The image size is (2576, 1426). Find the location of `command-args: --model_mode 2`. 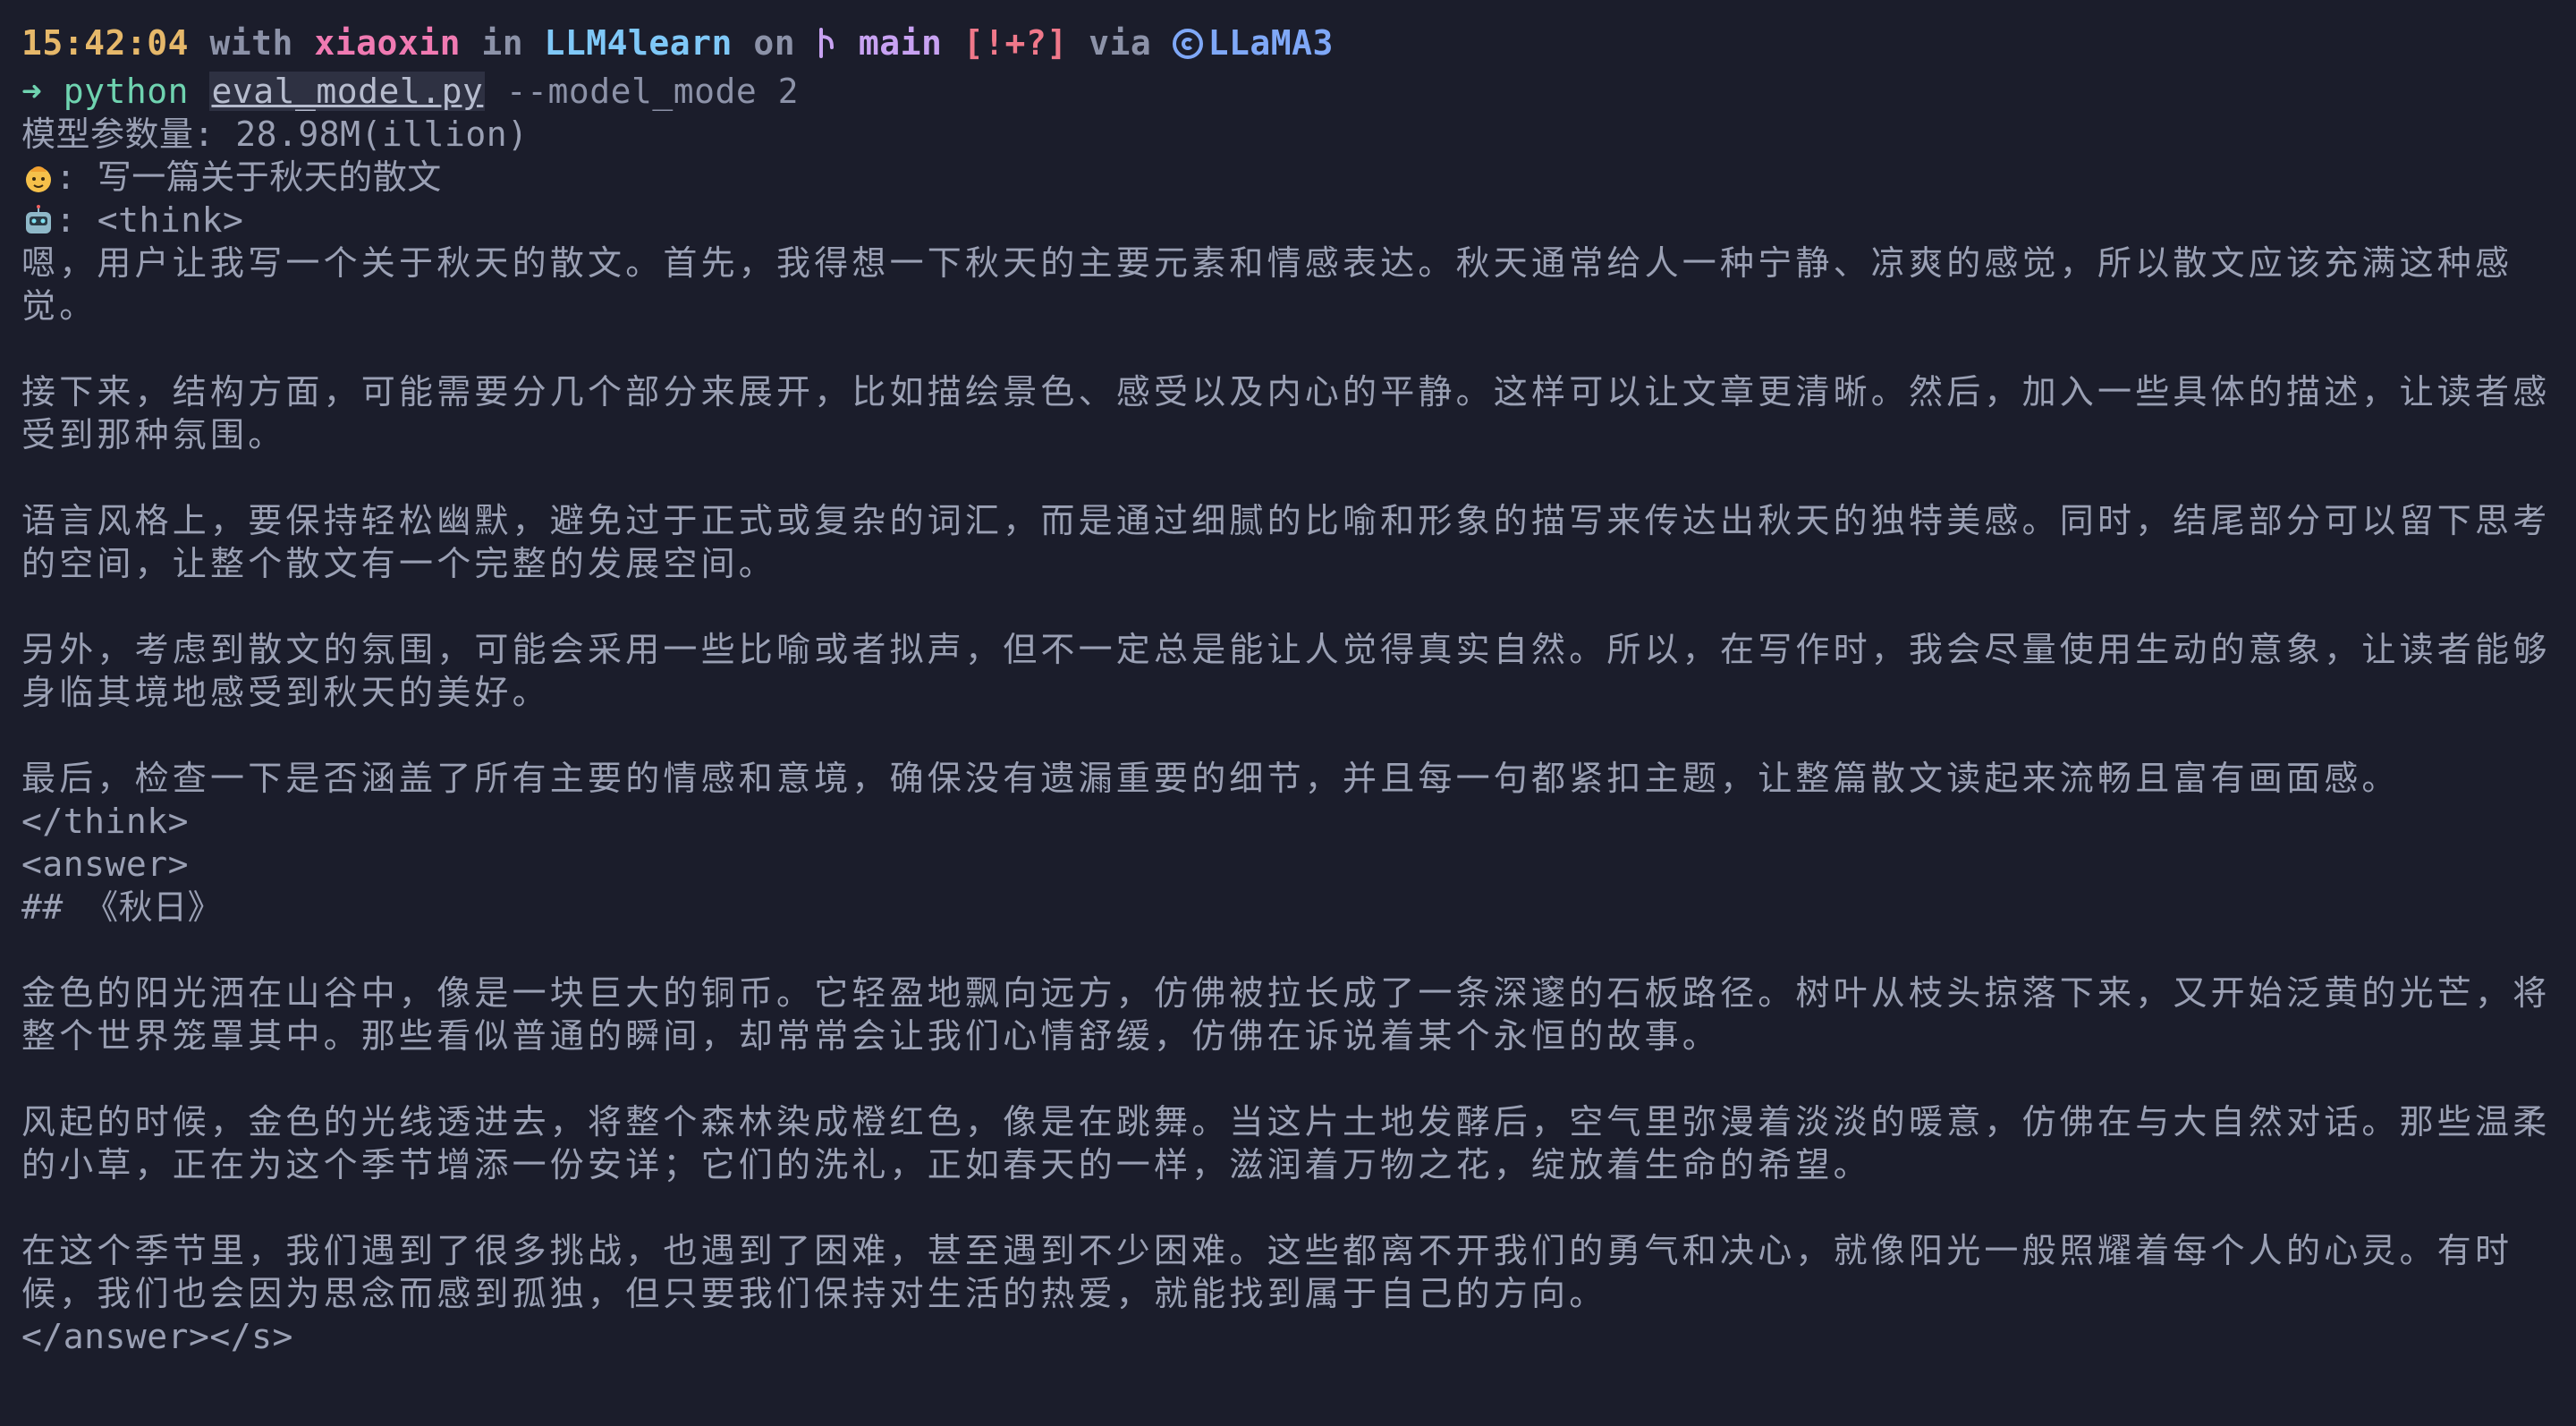

command-args: --model_mode 2 is located at coordinates (652, 92).